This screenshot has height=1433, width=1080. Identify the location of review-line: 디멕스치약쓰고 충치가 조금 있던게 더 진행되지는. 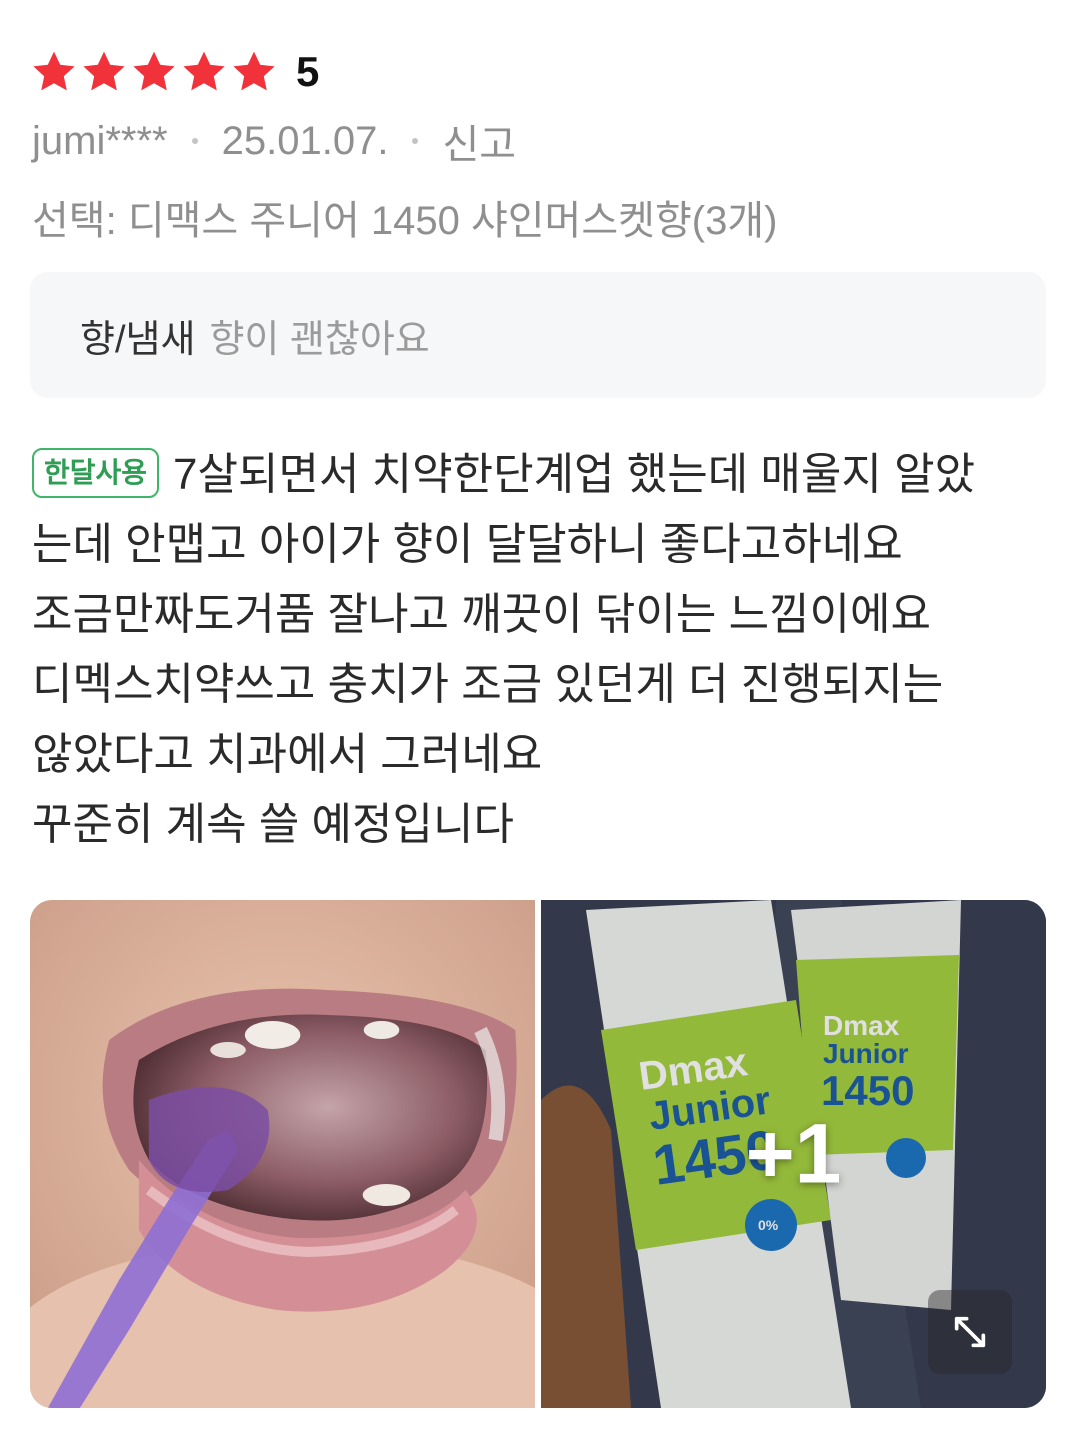
(488, 684).